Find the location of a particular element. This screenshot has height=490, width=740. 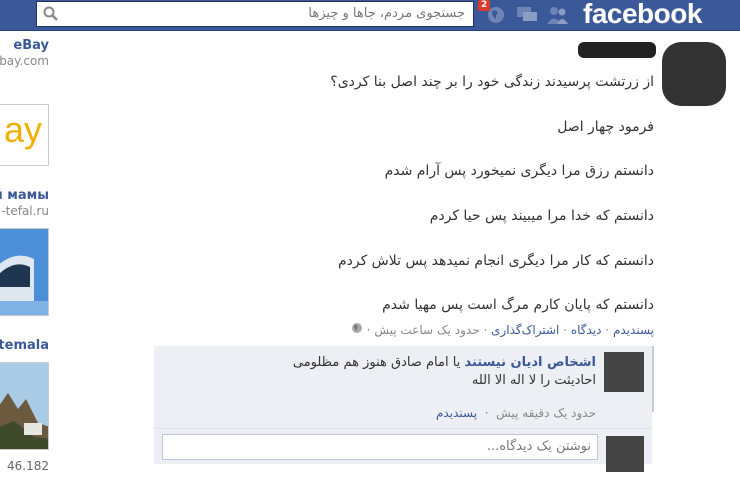

ad-title: eBay is located at coordinates (31, 45).